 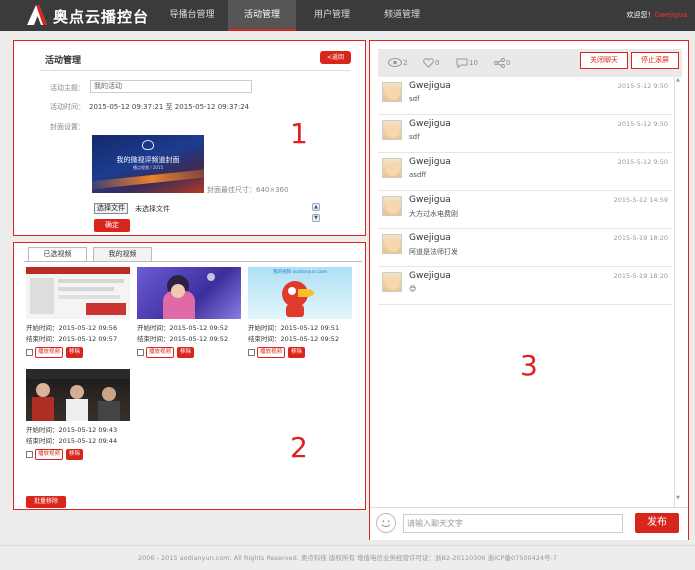 I want to click on share-icon, so click(x=499, y=63).